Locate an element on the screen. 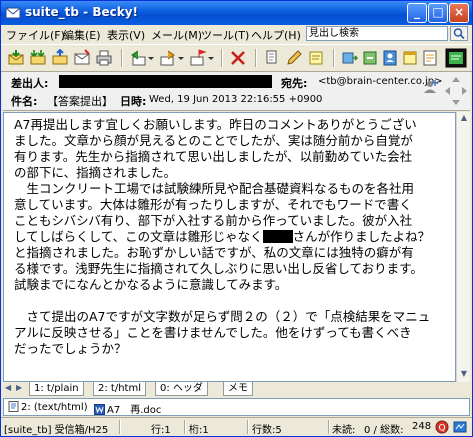 The image size is (473, 437). window-title: suite_tb - Becky! is located at coordinates (82, 12).